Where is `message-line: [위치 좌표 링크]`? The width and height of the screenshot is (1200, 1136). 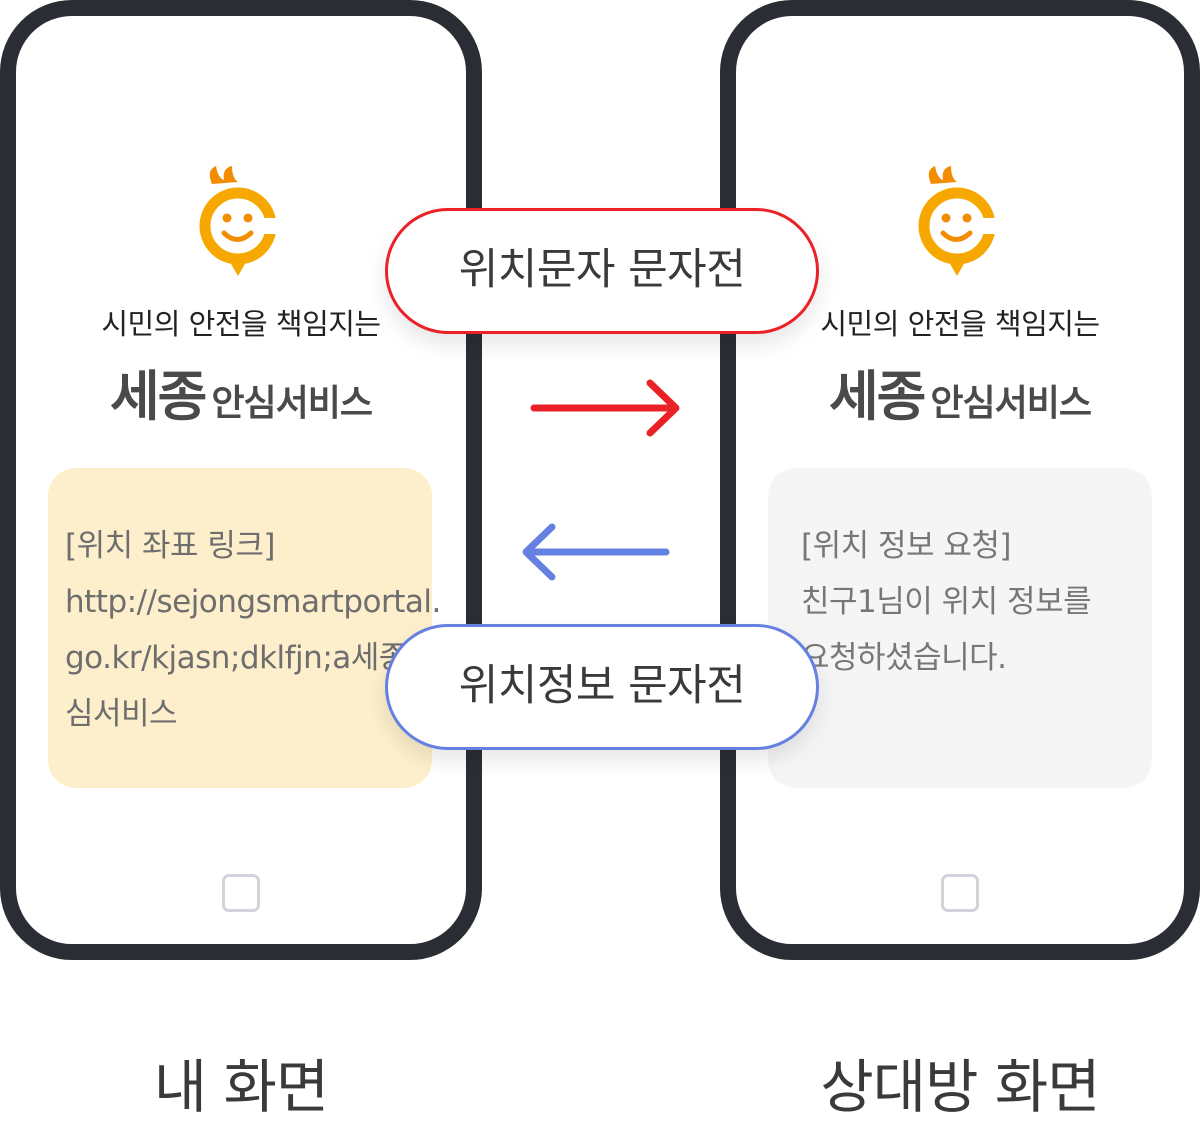 message-line: [위치 좌표 링크] is located at coordinates (170, 546).